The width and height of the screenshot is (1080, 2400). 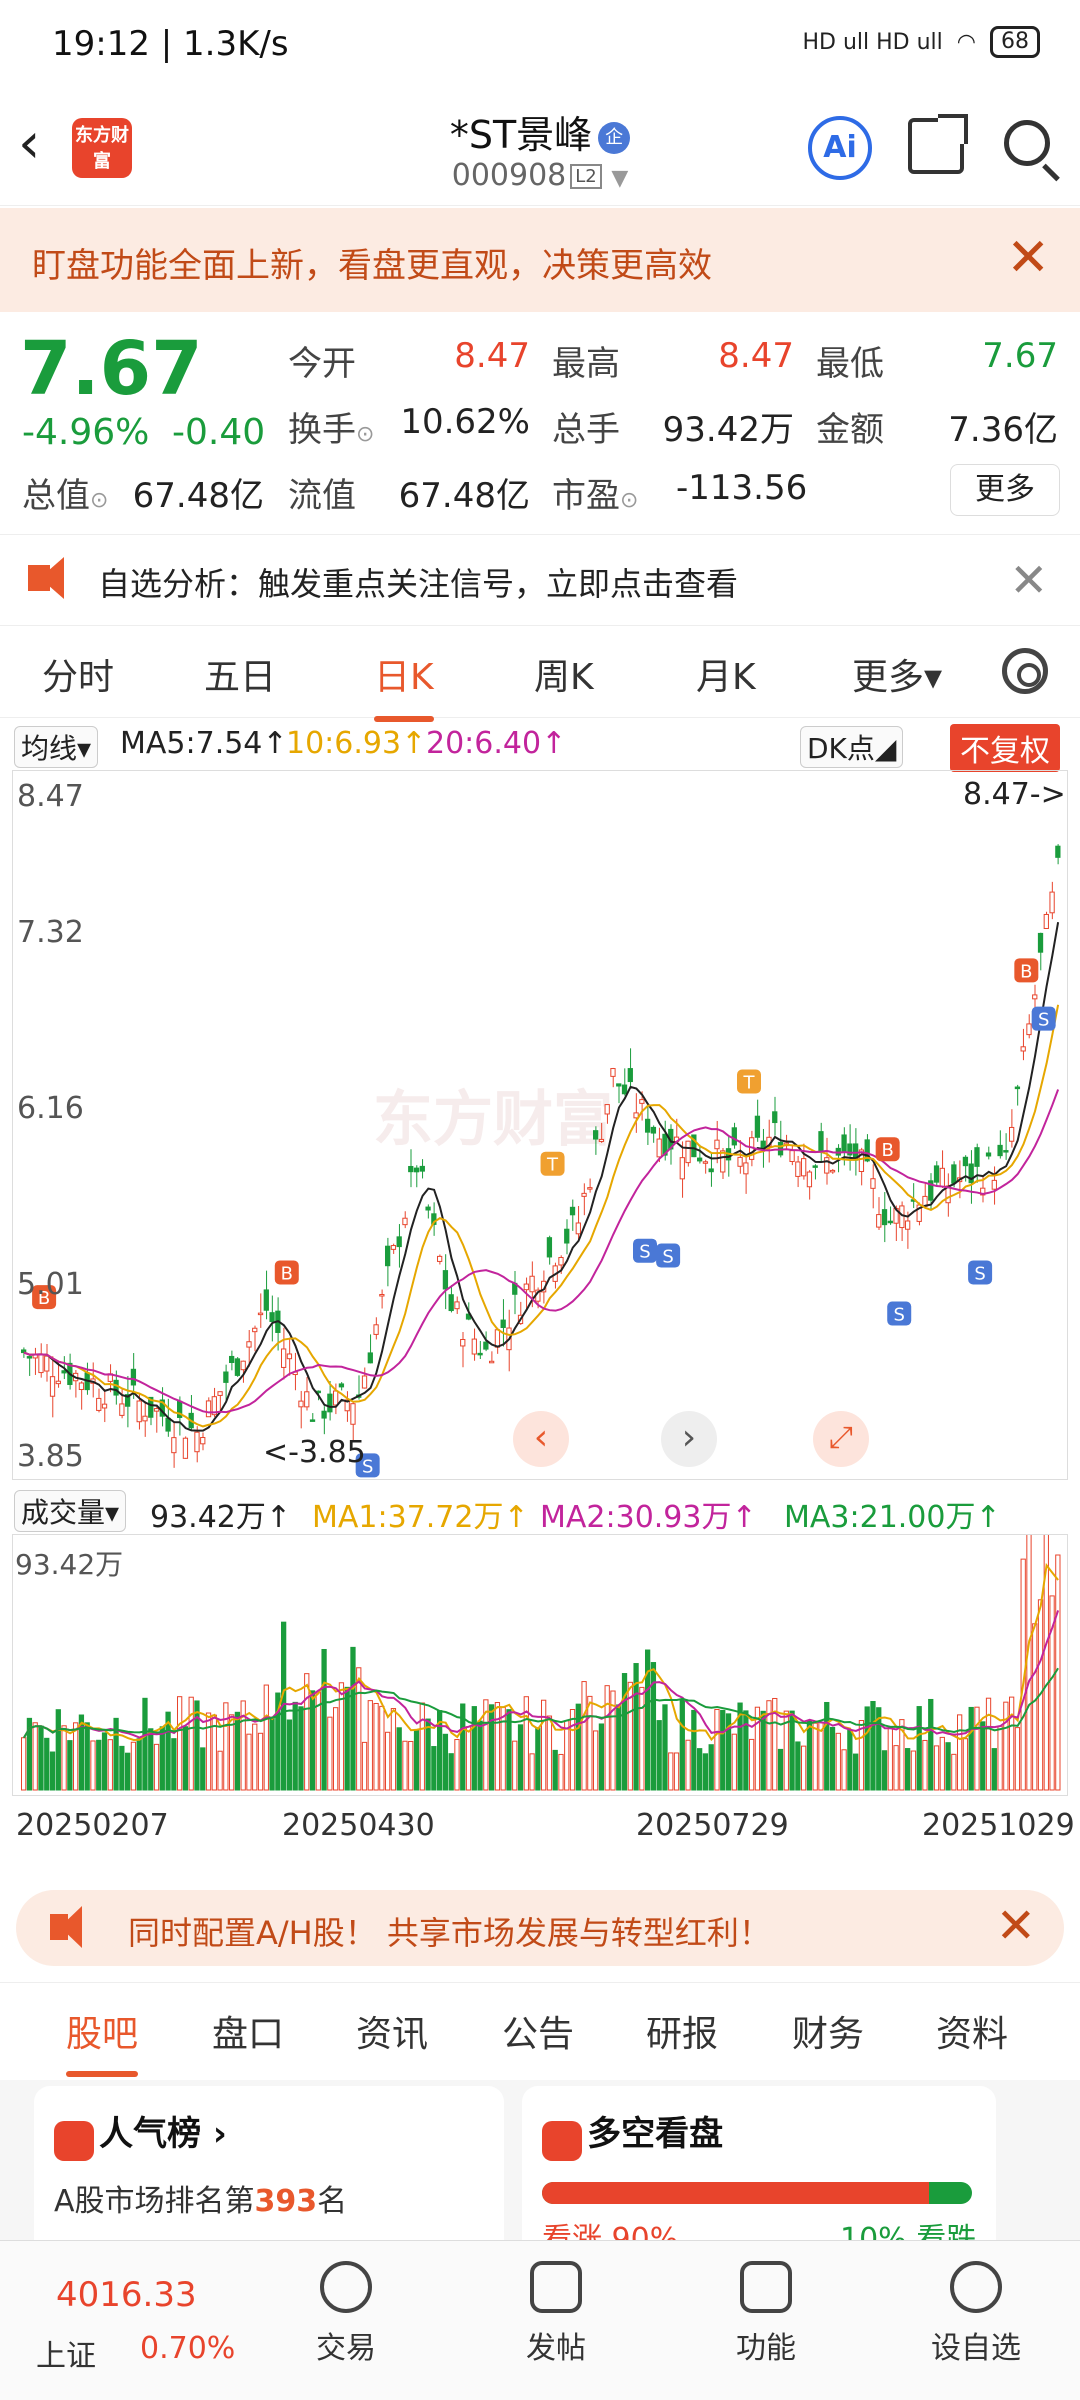 I want to click on dk-dropdown: DK点◢, so click(x=852, y=747).